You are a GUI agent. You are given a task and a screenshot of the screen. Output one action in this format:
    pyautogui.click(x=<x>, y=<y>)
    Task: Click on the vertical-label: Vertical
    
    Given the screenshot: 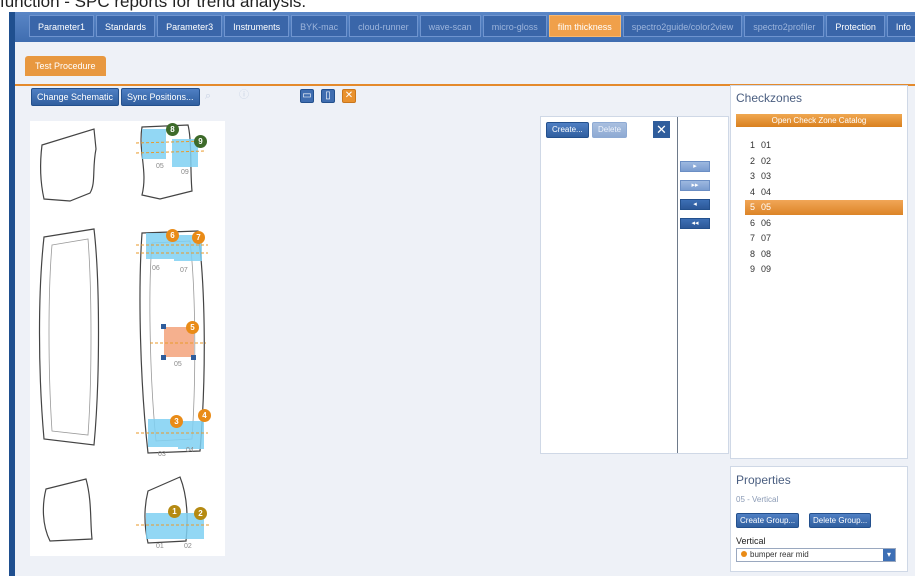 What is the action you would take?
    pyautogui.click(x=751, y=541)
    